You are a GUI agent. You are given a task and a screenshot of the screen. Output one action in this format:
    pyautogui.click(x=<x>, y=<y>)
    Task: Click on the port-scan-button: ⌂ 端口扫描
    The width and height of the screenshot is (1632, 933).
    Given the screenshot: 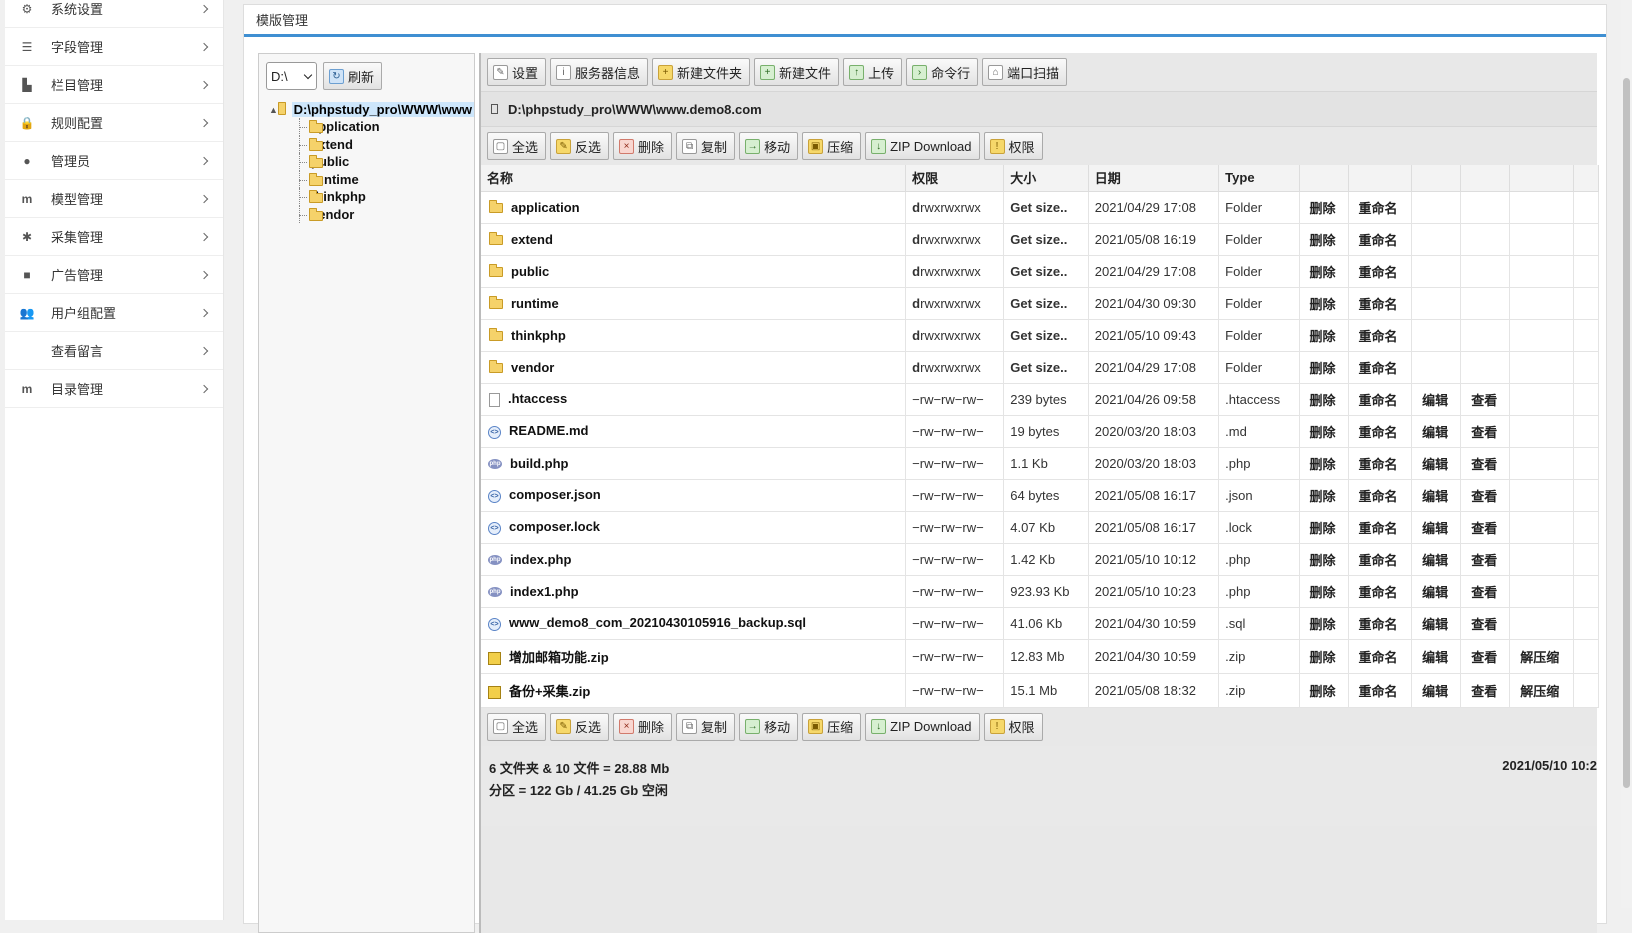 What is the action you would take?
    pyautogui.click(x=1025, y=72)
    